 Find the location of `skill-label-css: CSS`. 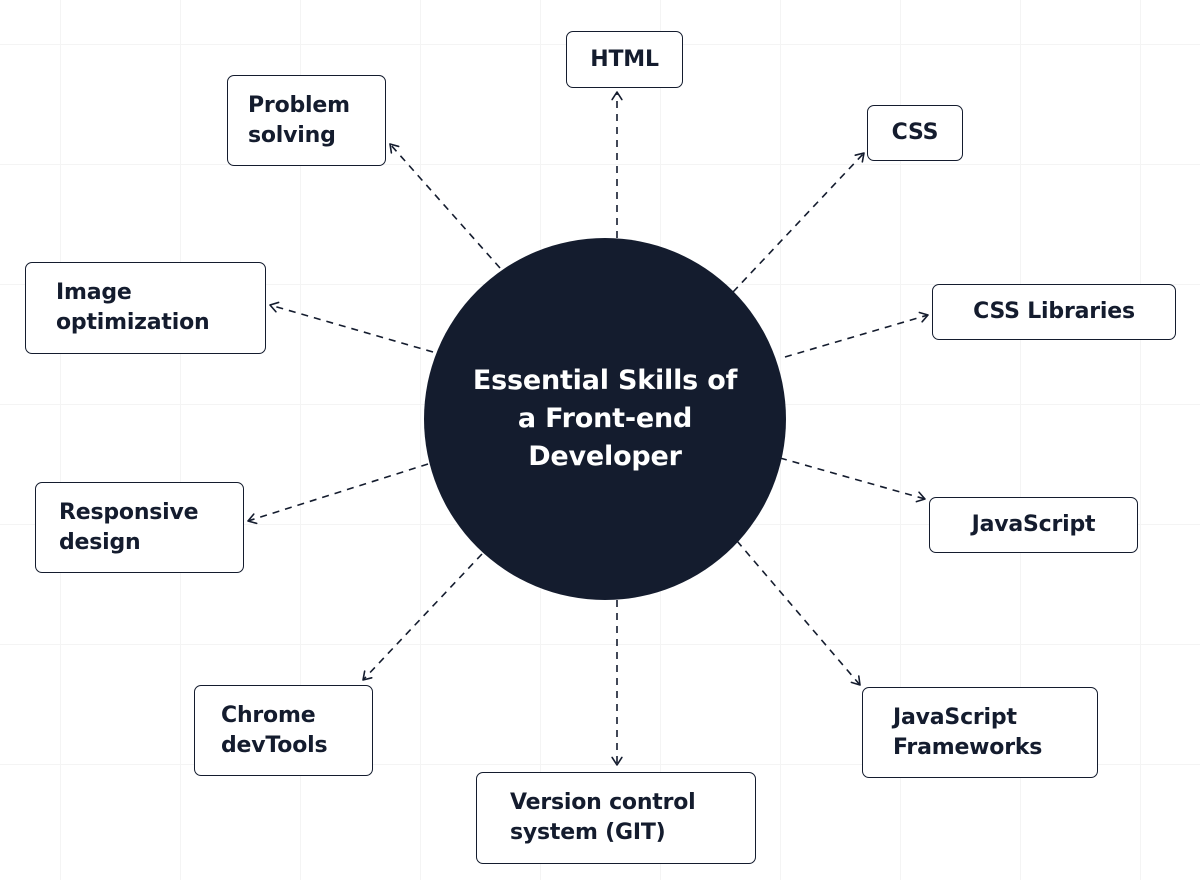

skill-label-css: CSS is located at coordinates (915, 132).